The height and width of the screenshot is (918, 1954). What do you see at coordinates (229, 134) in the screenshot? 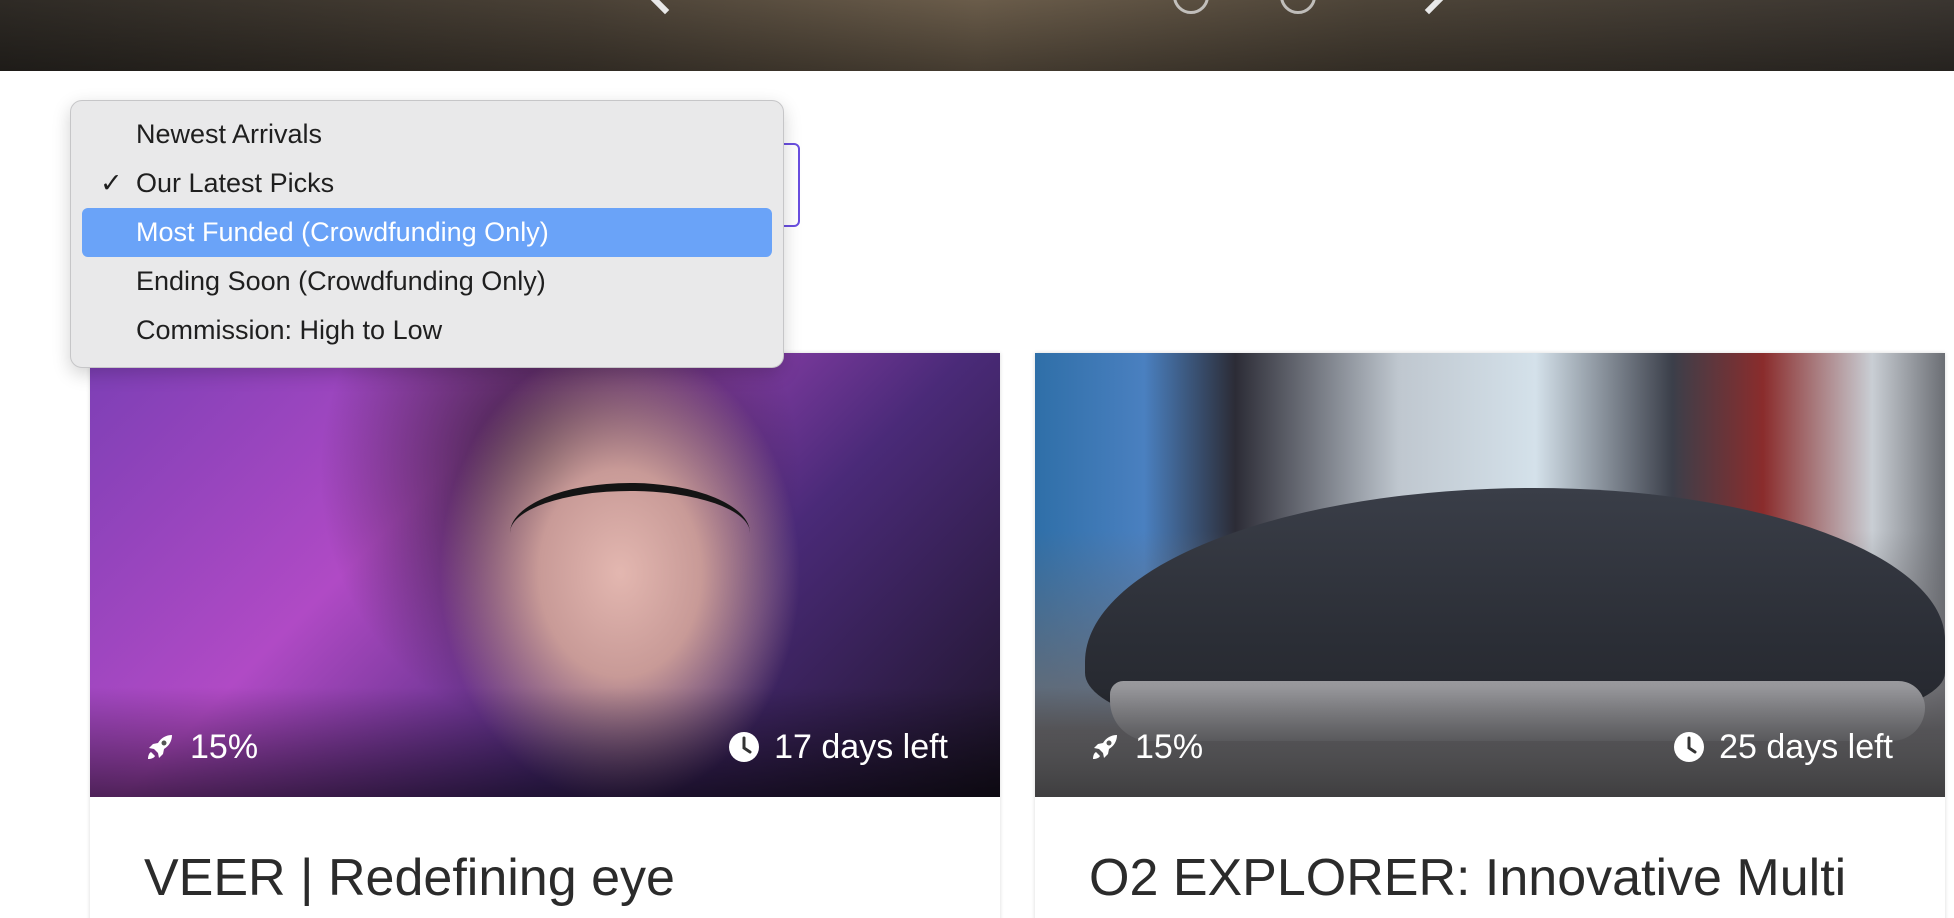
I see `sort-option-label: Newest Arrivals` at bounding box center [229, 134].